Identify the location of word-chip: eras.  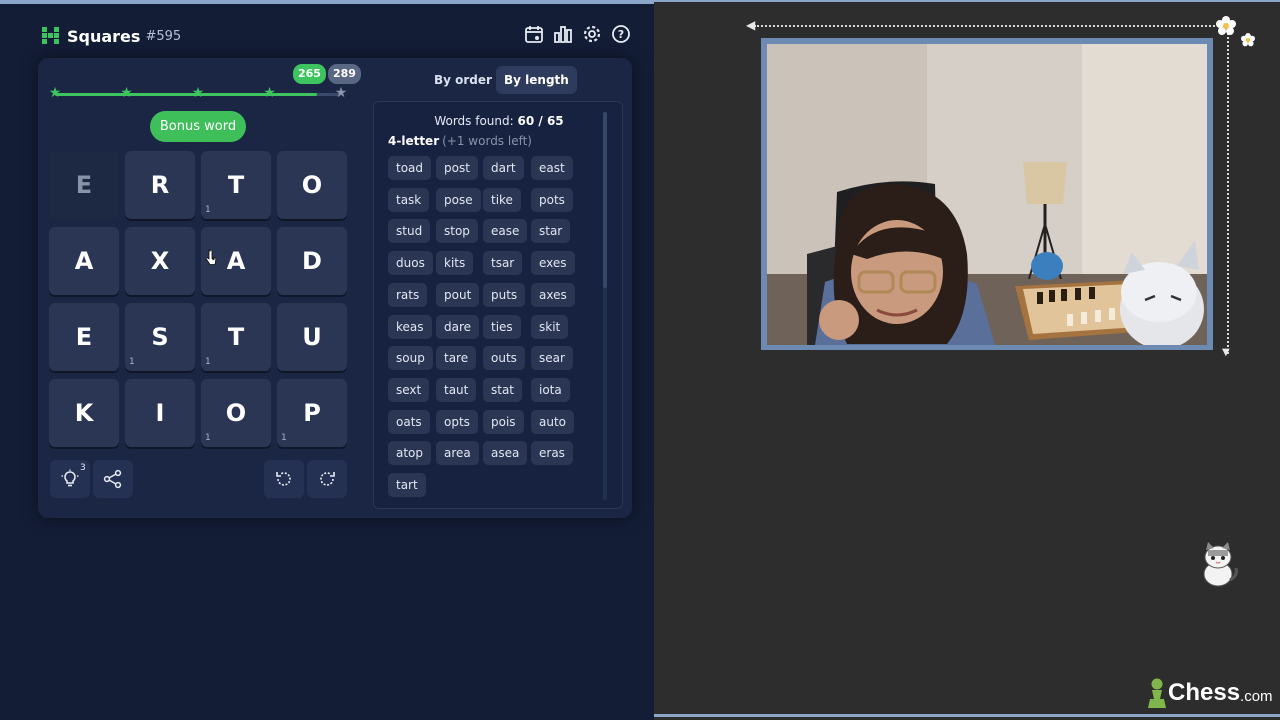
(552, 453).